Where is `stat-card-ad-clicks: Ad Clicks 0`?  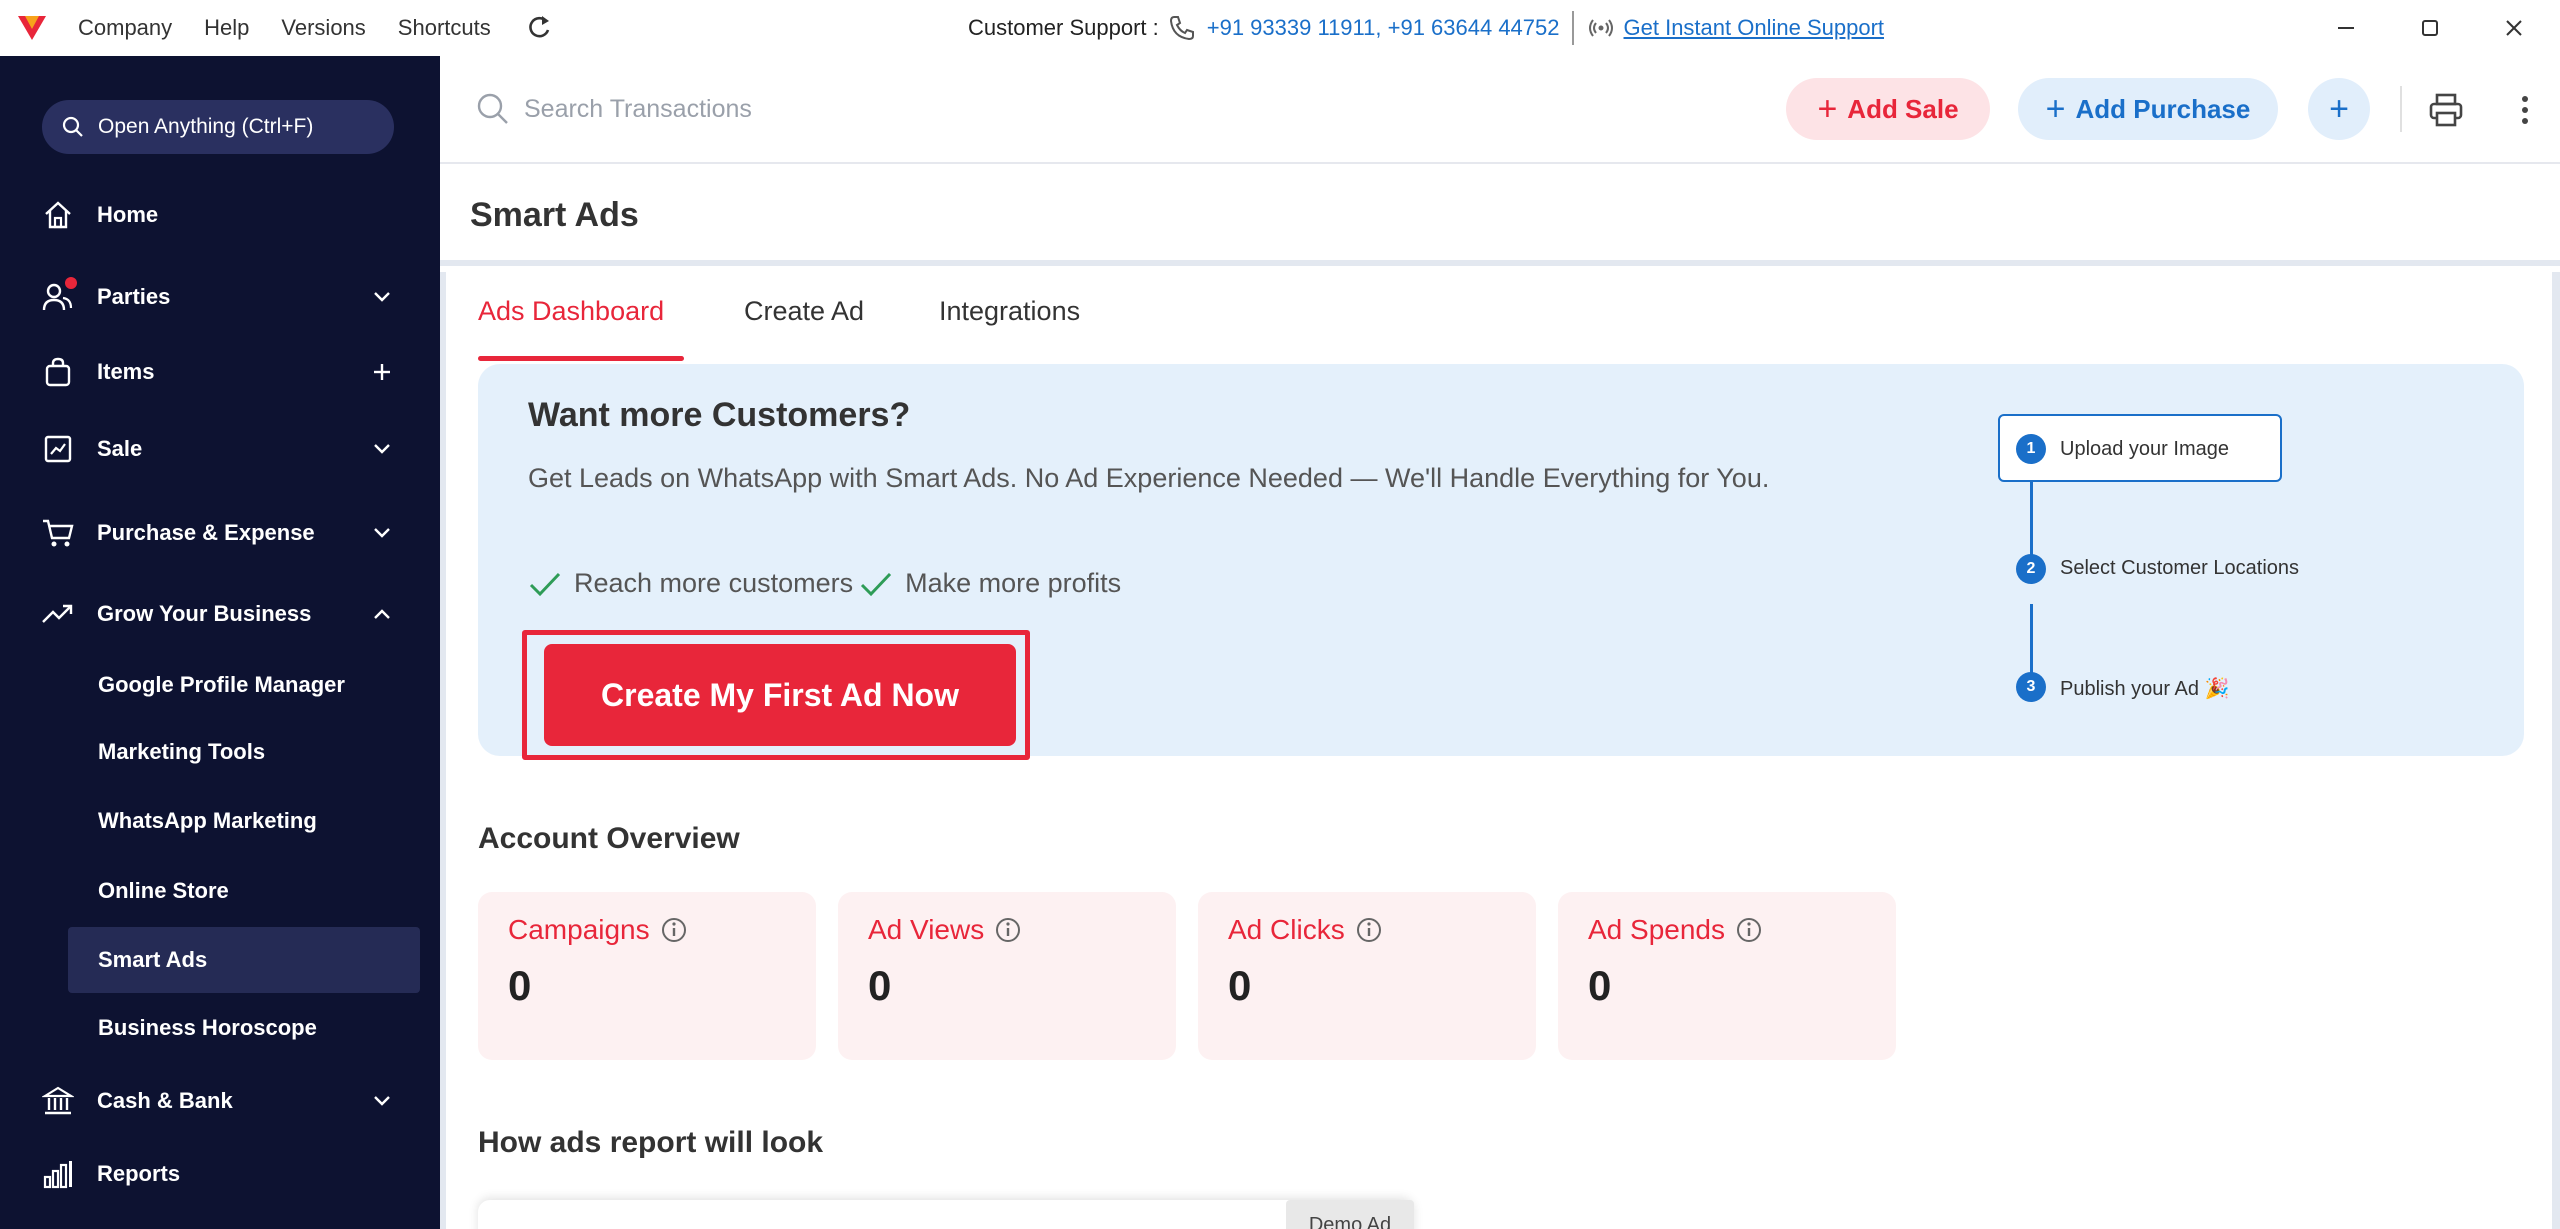
stat-card-ad-clicks: Ad Clicks 0 is located at coordinates (1367, 976).